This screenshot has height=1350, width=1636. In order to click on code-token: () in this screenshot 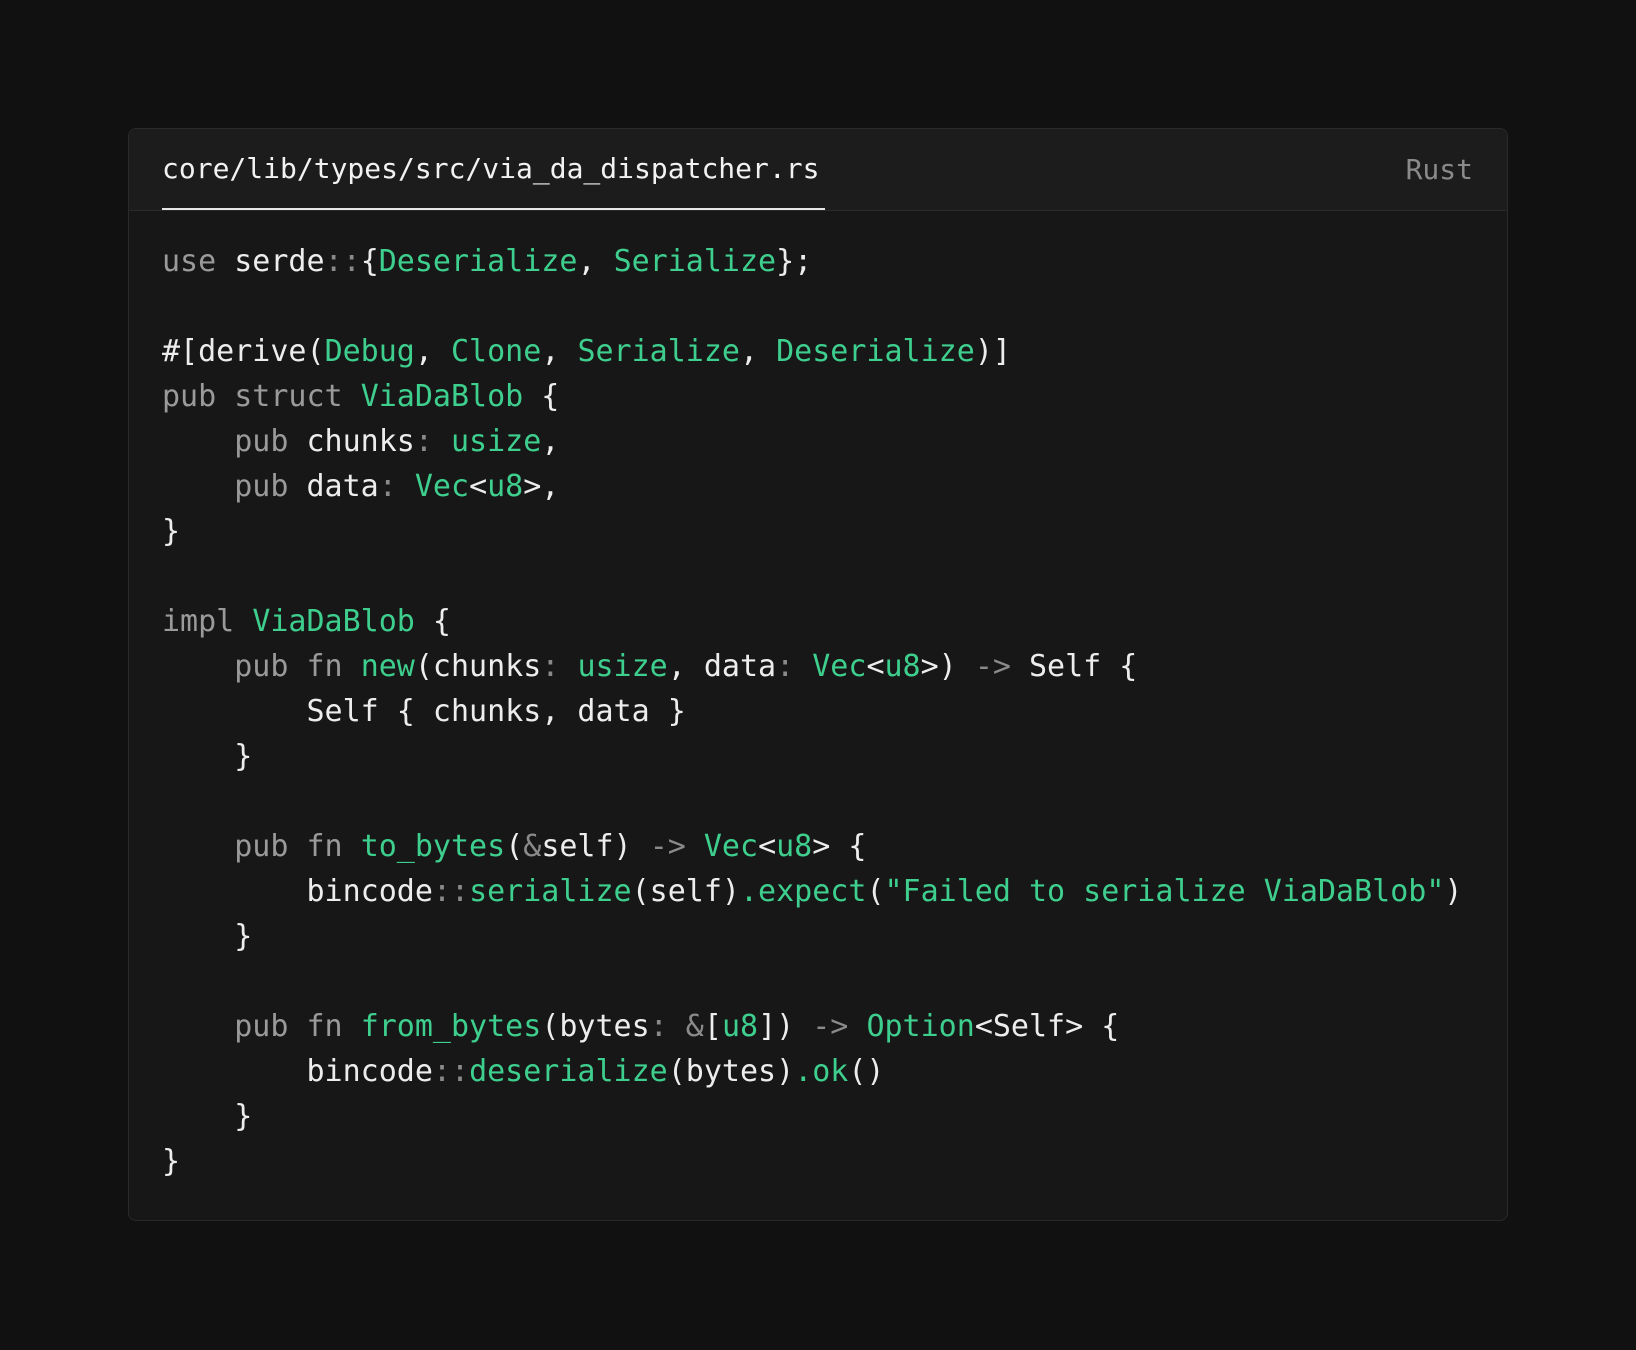, I will do `click(866, 1071)`.